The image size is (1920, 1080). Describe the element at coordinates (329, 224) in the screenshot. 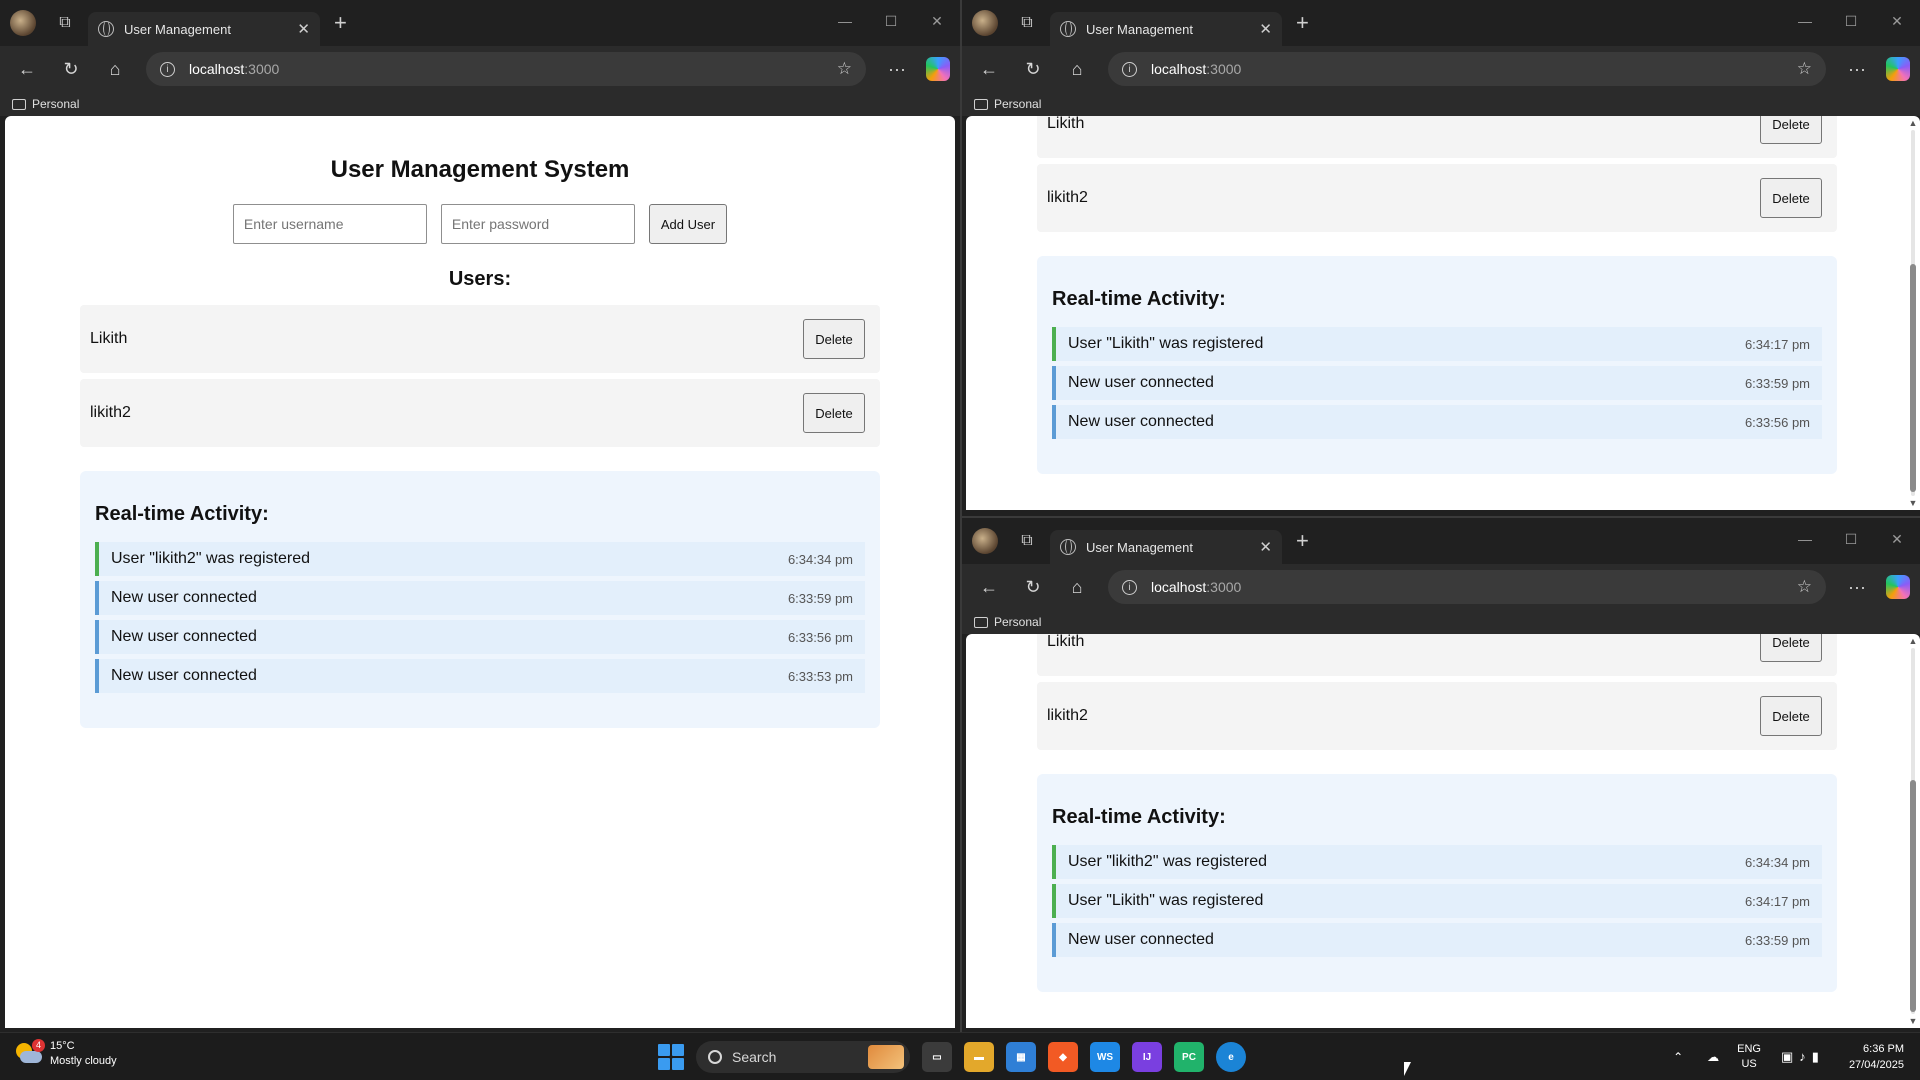

I see `username-input` at that location.